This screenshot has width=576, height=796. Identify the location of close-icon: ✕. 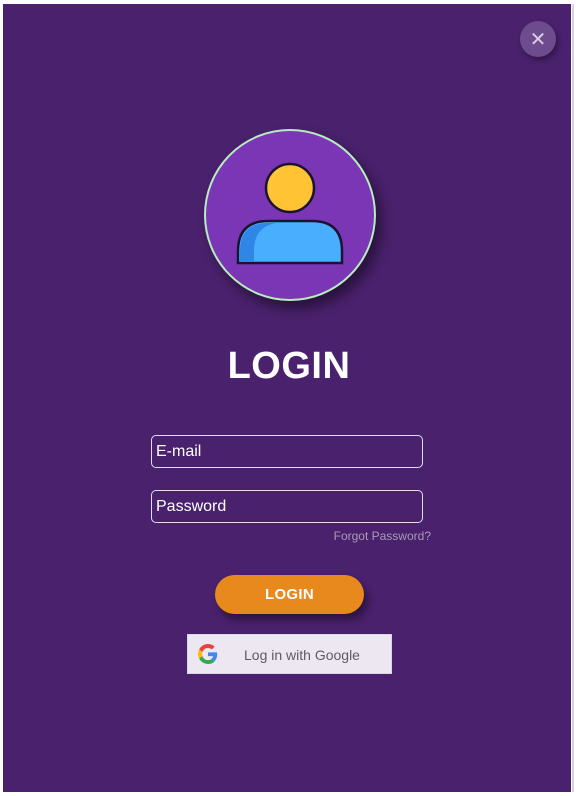
(538, 39).